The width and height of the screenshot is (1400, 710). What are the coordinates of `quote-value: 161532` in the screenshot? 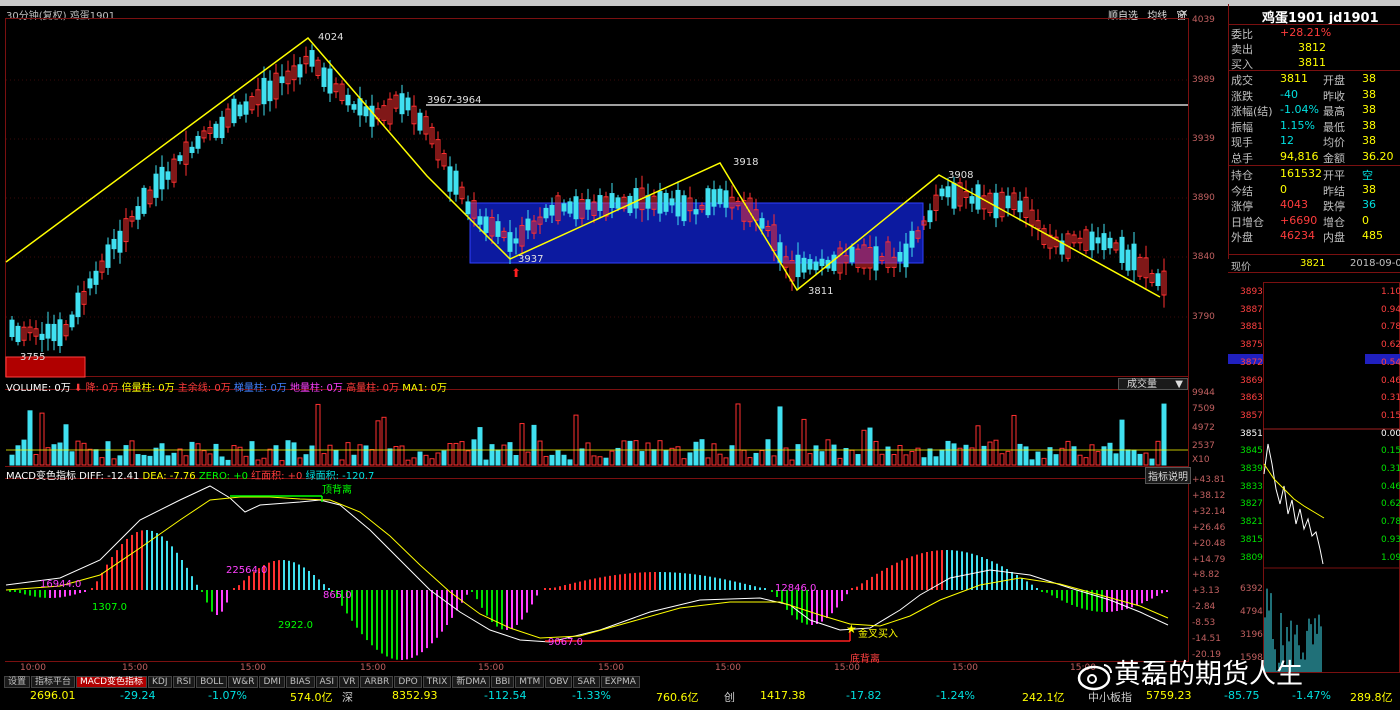 It's located at (1301, 173).